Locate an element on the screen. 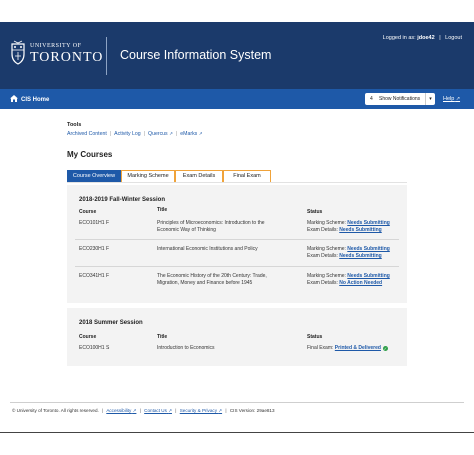 This screenshot has width=474, height=455. nav-bar: CIS Home 4 Show Notifications ▾ Help ↗ is located at coordinates (237, 99).